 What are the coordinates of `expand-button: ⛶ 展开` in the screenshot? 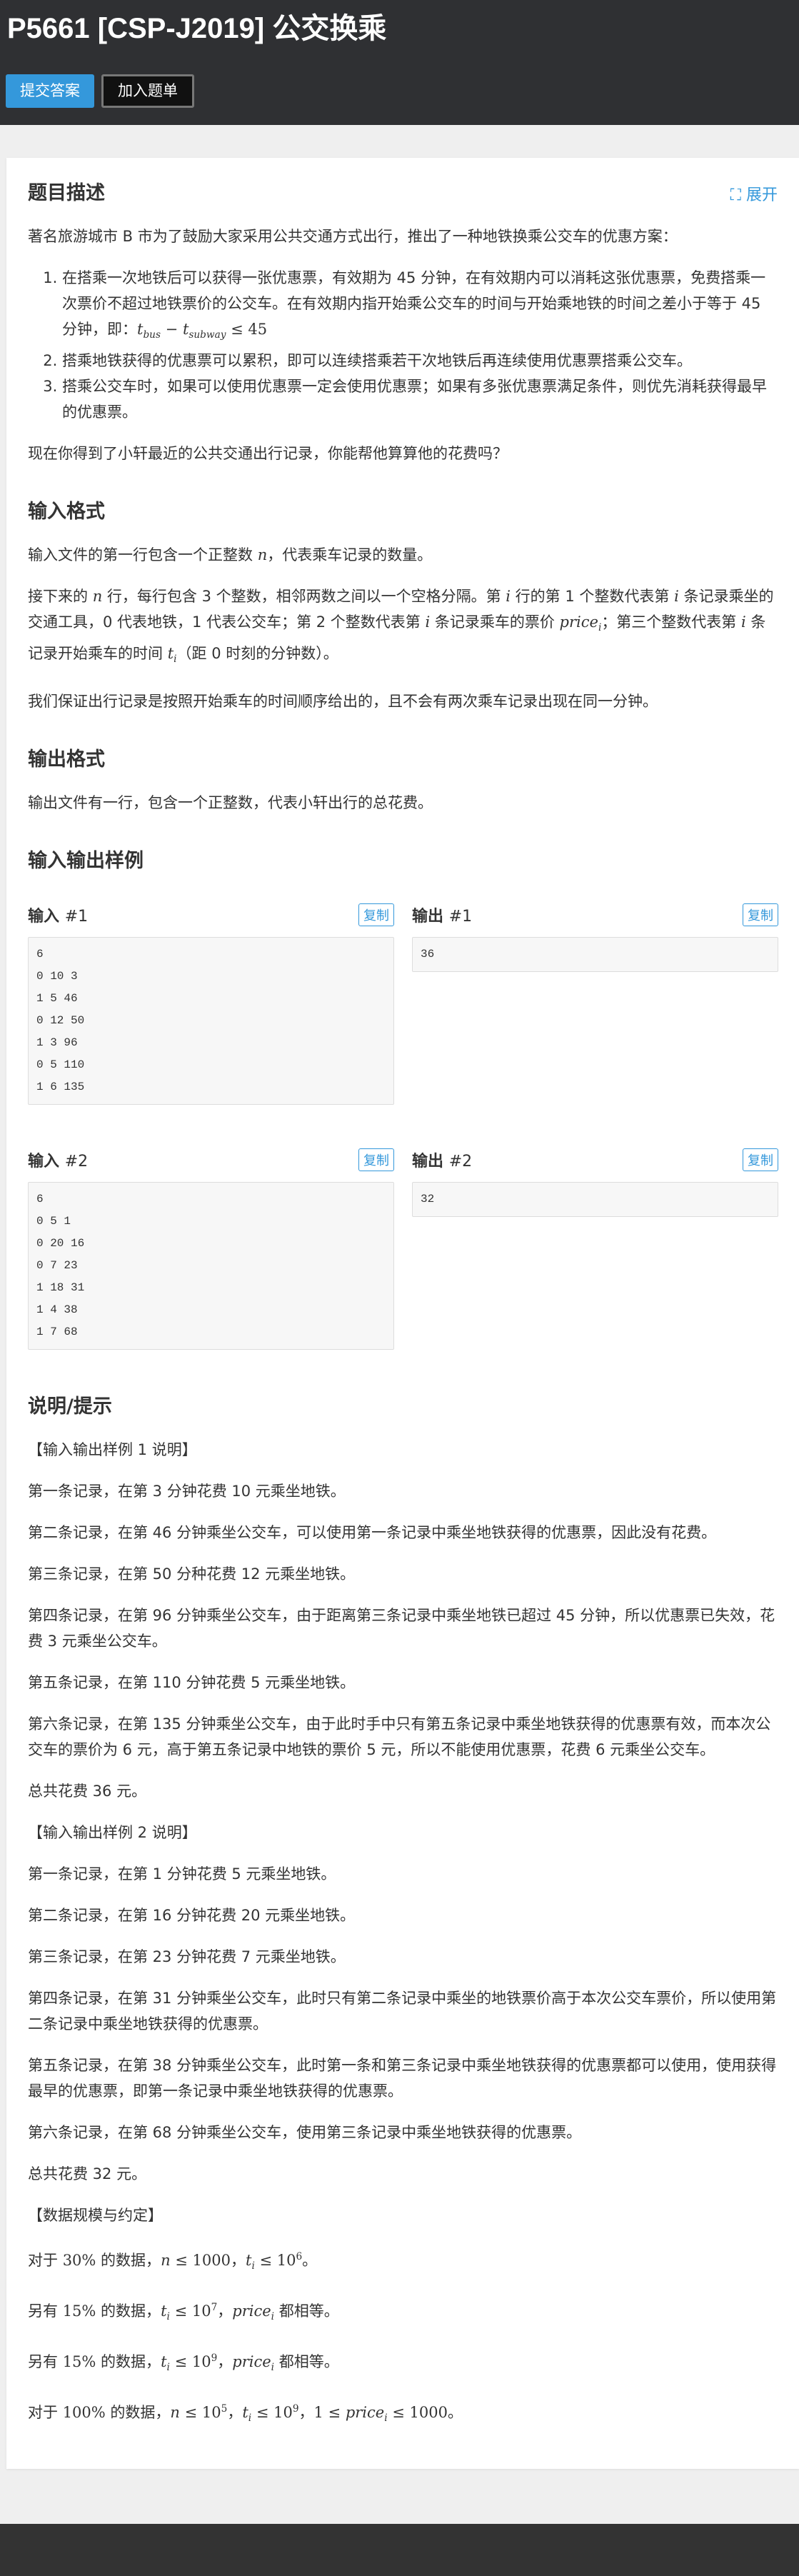 It's located at (754, 193).